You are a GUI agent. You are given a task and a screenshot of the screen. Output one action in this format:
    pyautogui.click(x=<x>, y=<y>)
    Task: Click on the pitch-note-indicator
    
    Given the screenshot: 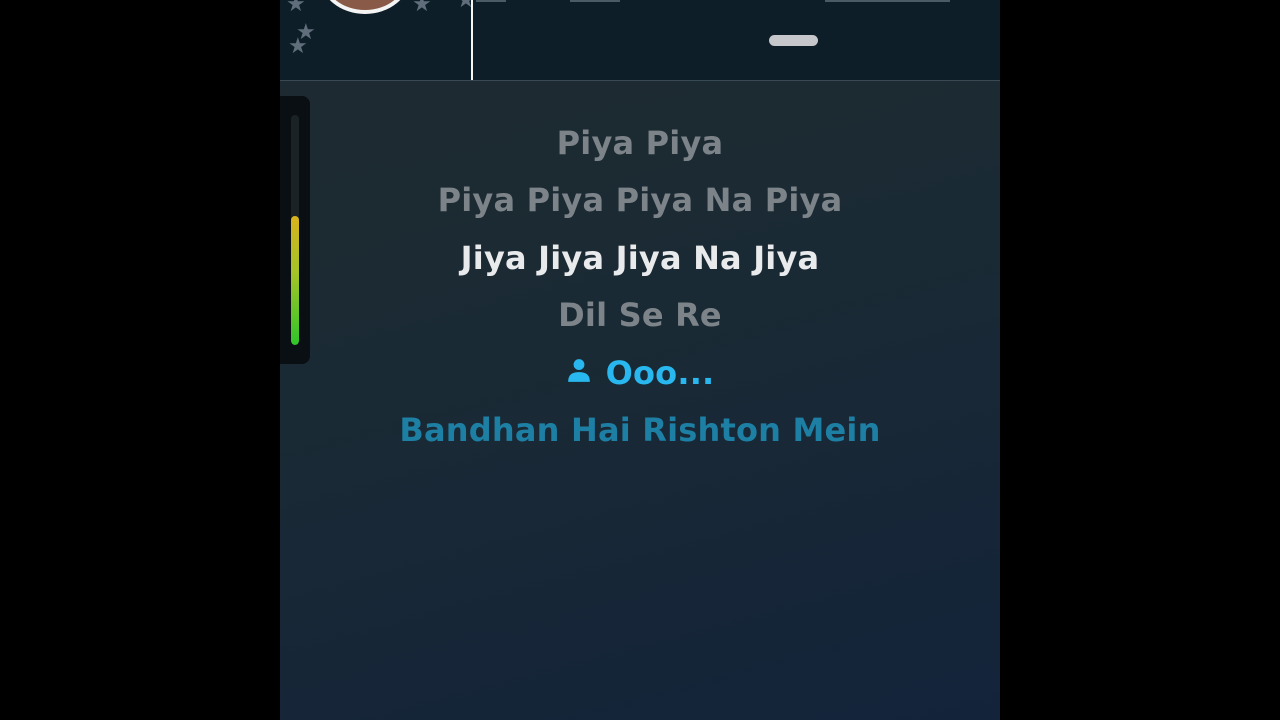 What is the action you would take?
    pyautogui.click(x=793, y=40)
    